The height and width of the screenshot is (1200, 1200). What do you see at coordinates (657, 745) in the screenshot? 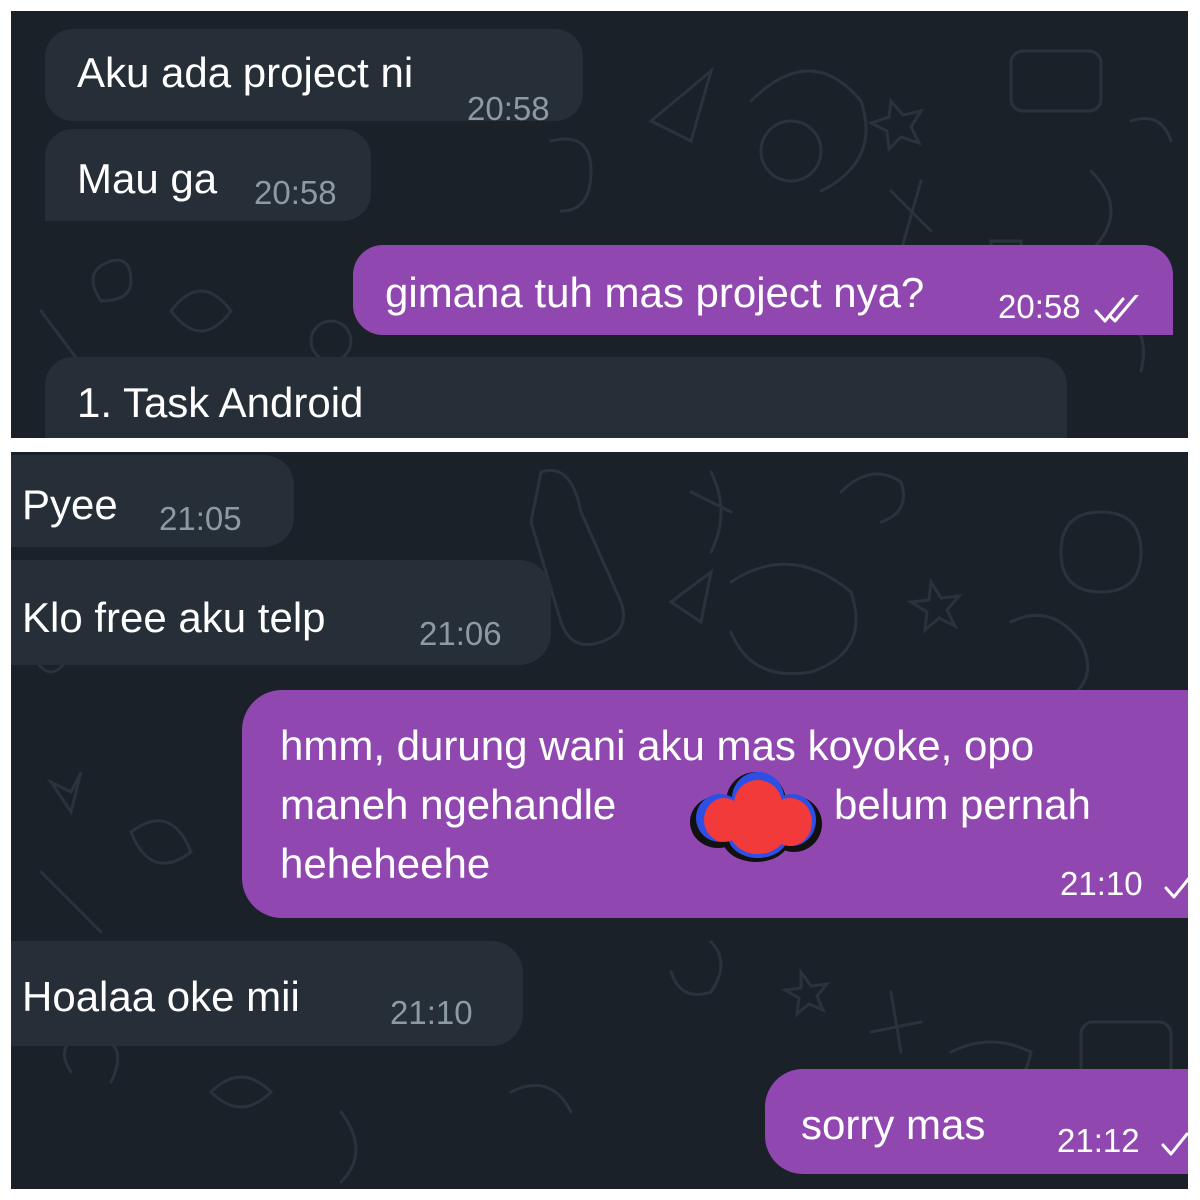
I see `message-text-line-1: hmm, durung wani aku mas koyoke, opo` at bounding box center [657, 745].